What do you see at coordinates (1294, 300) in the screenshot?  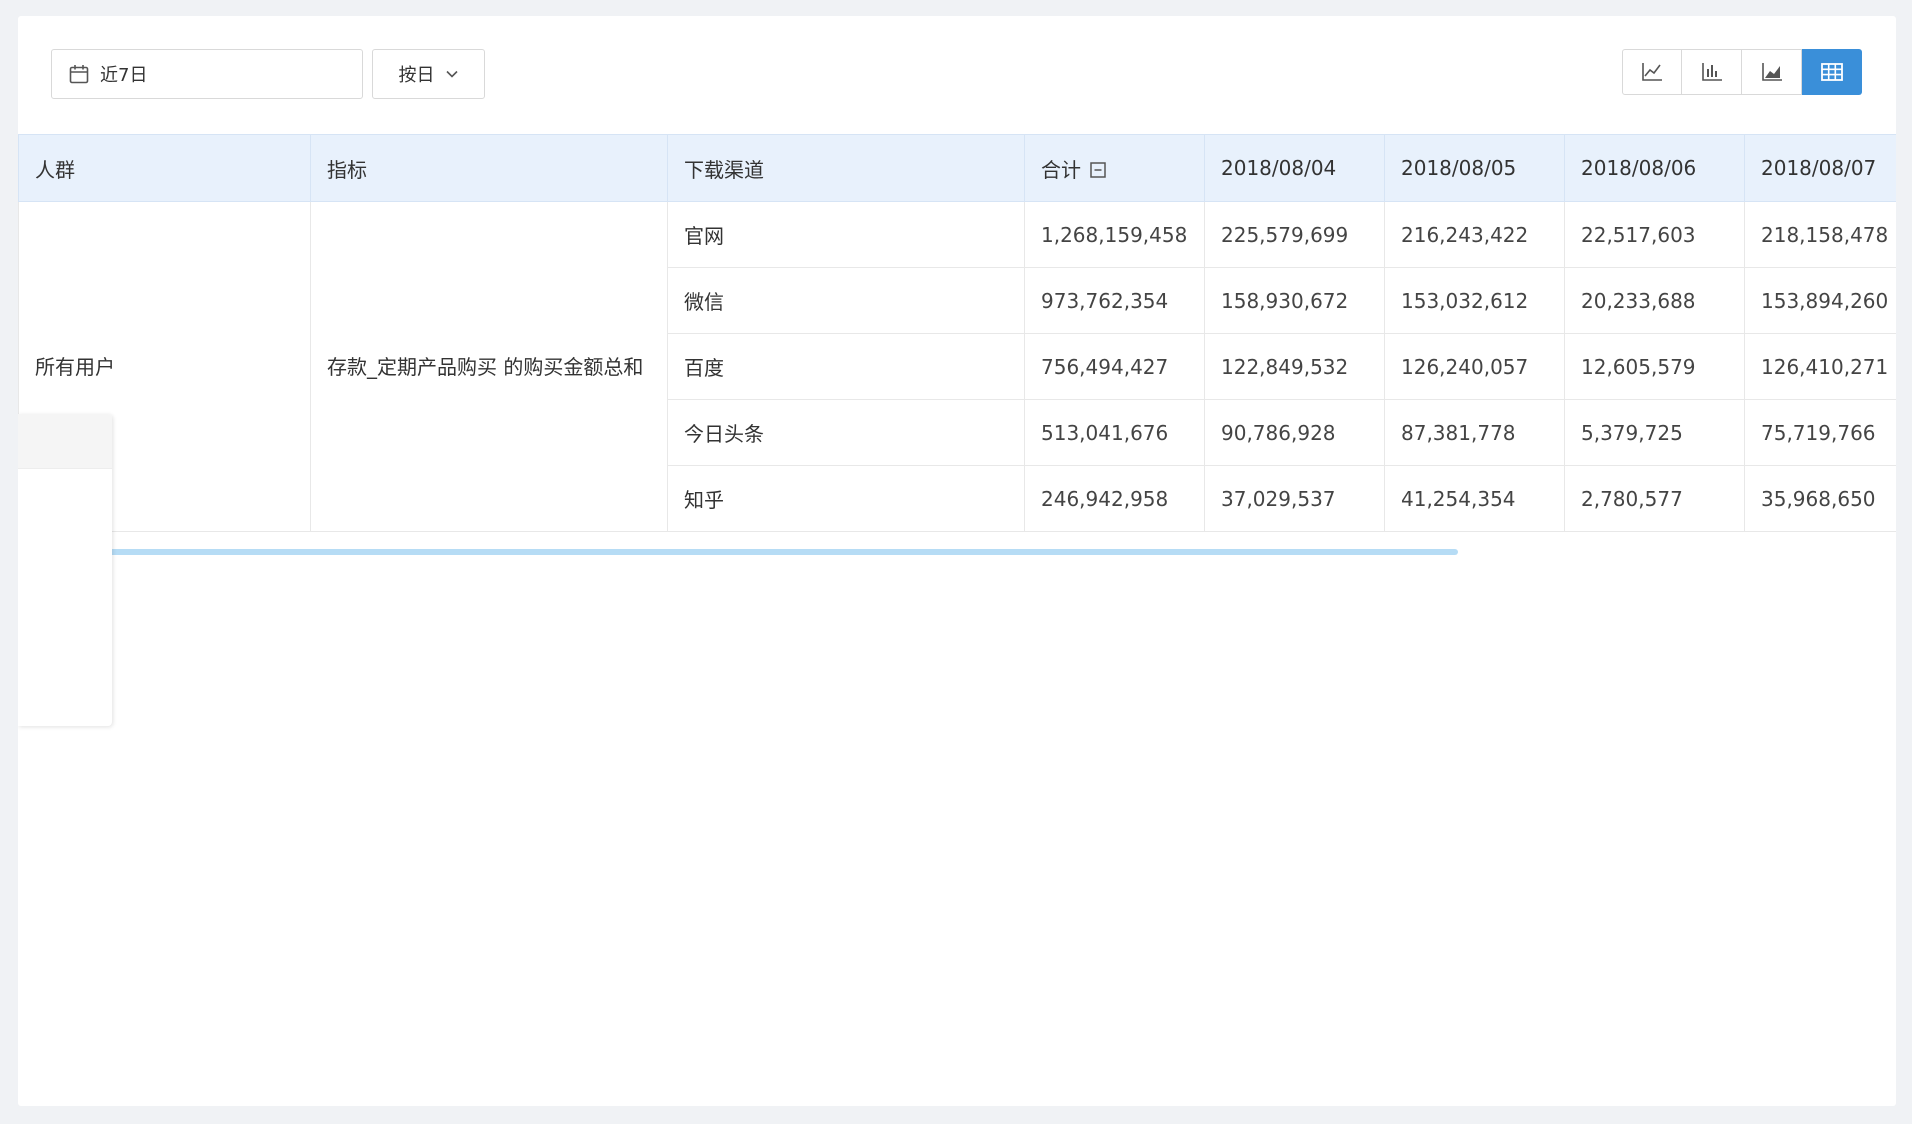 I see `value-cell: 158,930,672` at bounding box center [1294, 300].